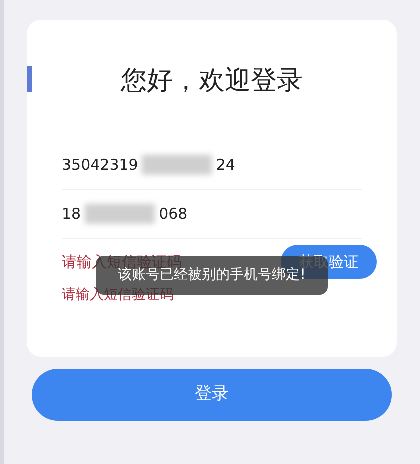 This screenshot has height=464, width=420. What do you see at coordinates (226, 165) in the screenshot?
I see `field-value: 24` at bounding box center [226, 165].